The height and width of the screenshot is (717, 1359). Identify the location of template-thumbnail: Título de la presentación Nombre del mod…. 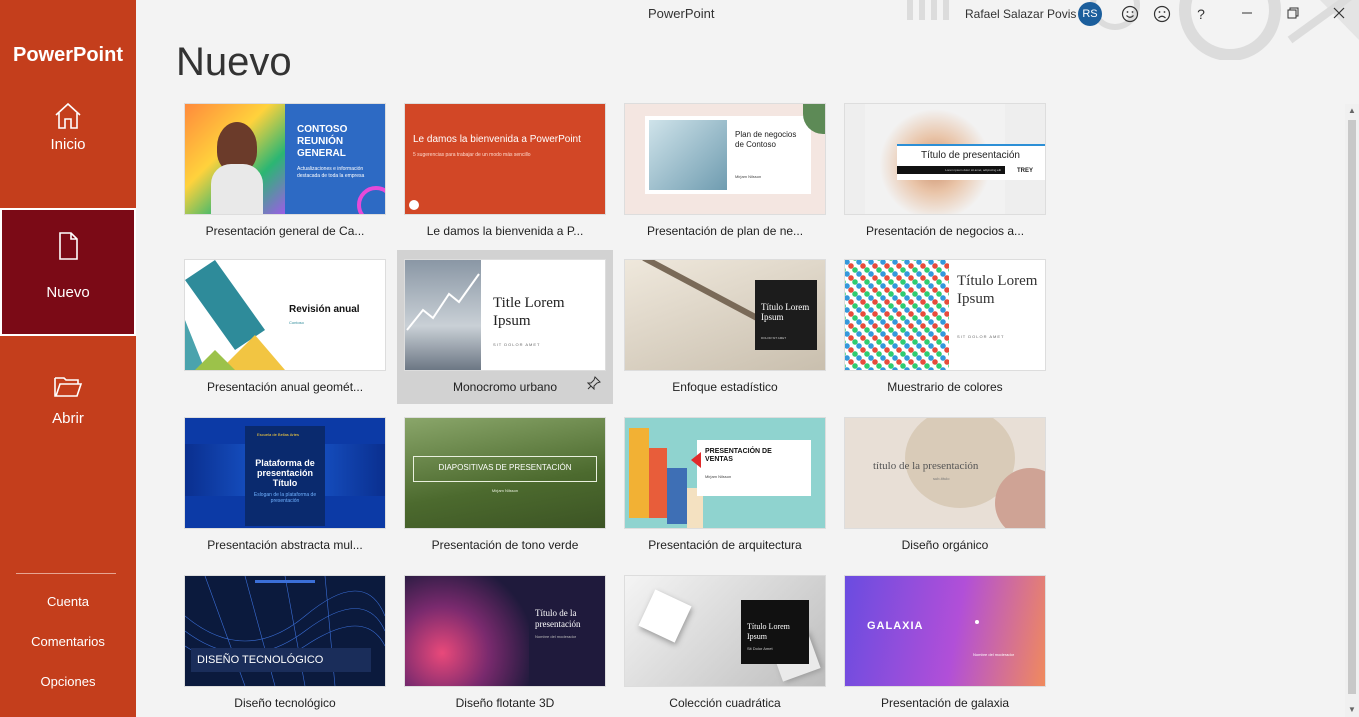
(505, 631).